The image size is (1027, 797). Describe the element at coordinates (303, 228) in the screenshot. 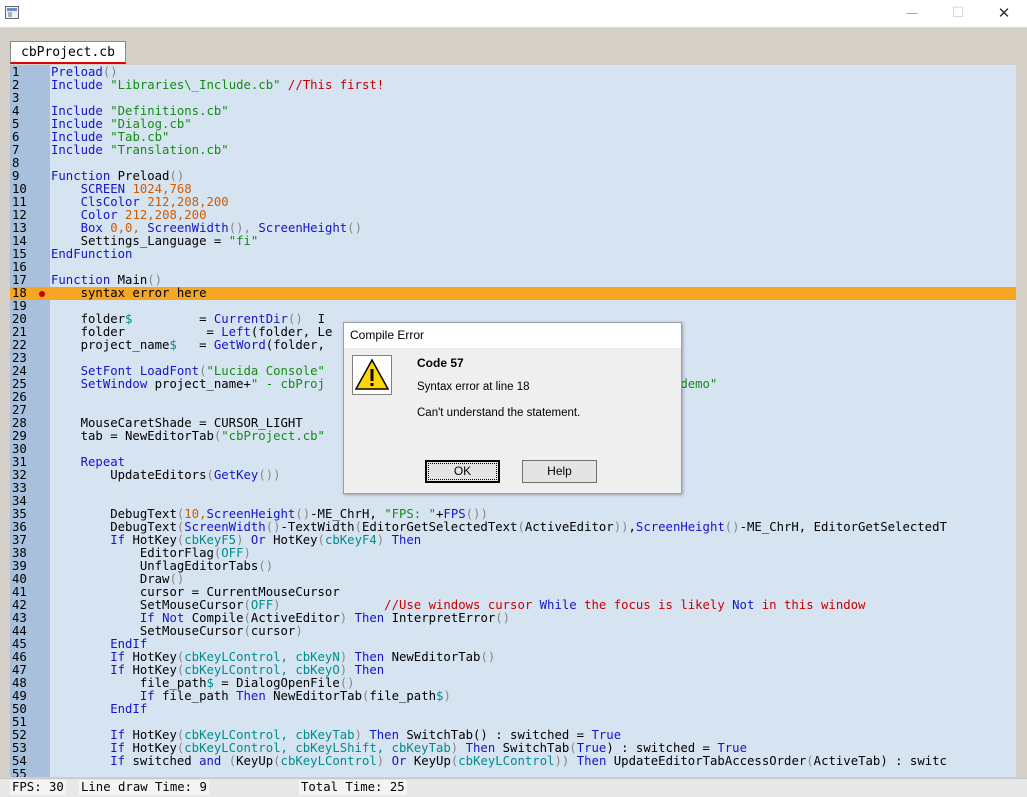

I see `code-token: ScreenHeight` at that location.